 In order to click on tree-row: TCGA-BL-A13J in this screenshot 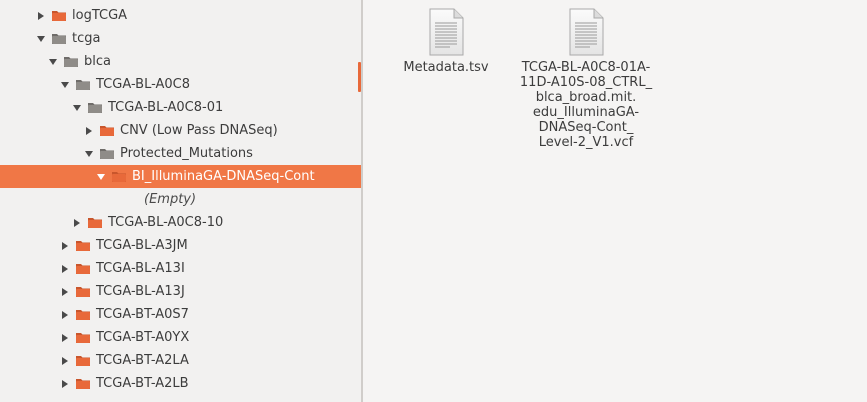, I will do `click(180, 291)`.